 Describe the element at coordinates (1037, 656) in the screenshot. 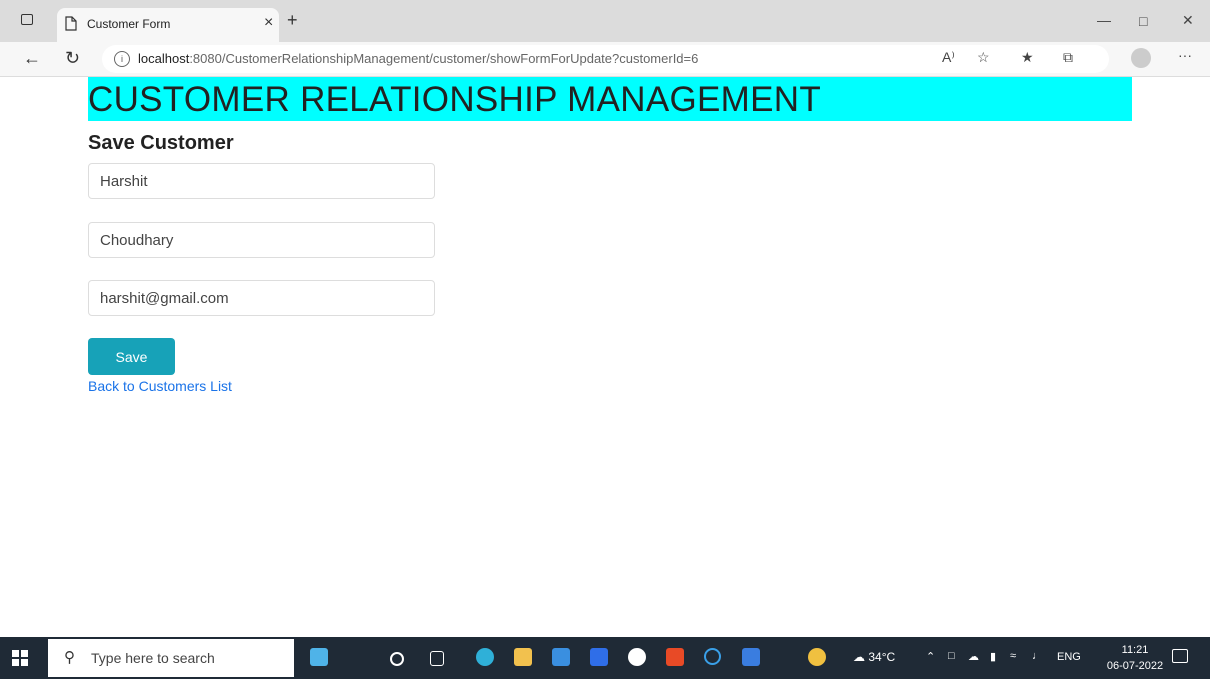

I see `volume-icon: ♩` at that location.